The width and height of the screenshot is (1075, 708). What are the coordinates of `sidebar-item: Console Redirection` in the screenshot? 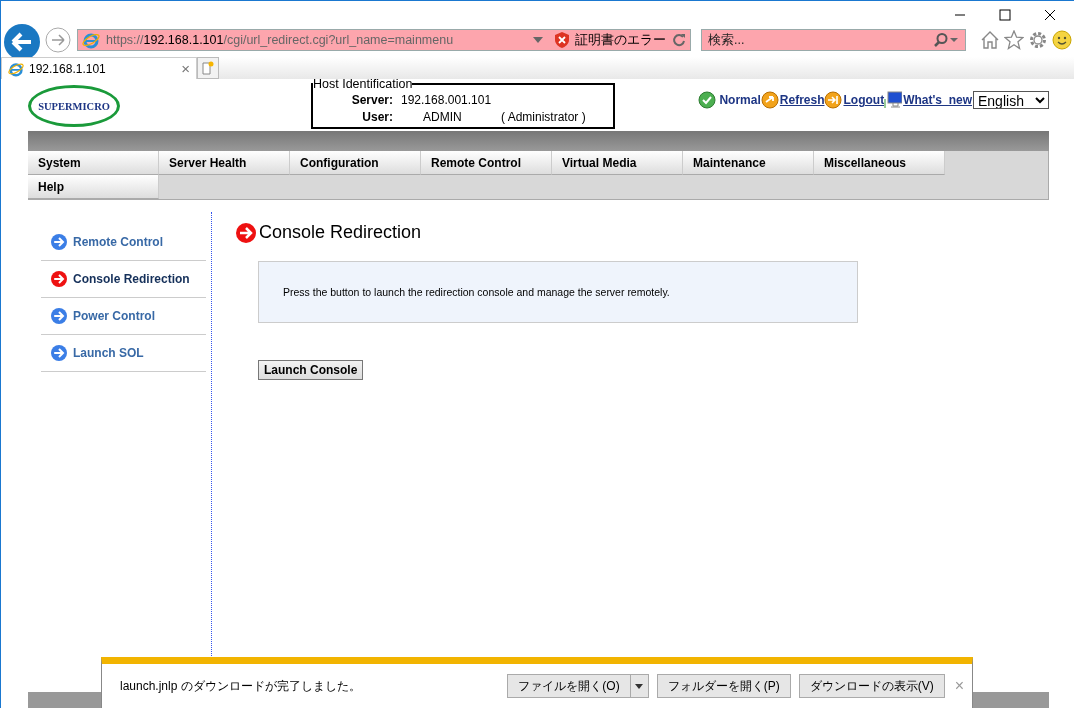 It's located at (123, 279).